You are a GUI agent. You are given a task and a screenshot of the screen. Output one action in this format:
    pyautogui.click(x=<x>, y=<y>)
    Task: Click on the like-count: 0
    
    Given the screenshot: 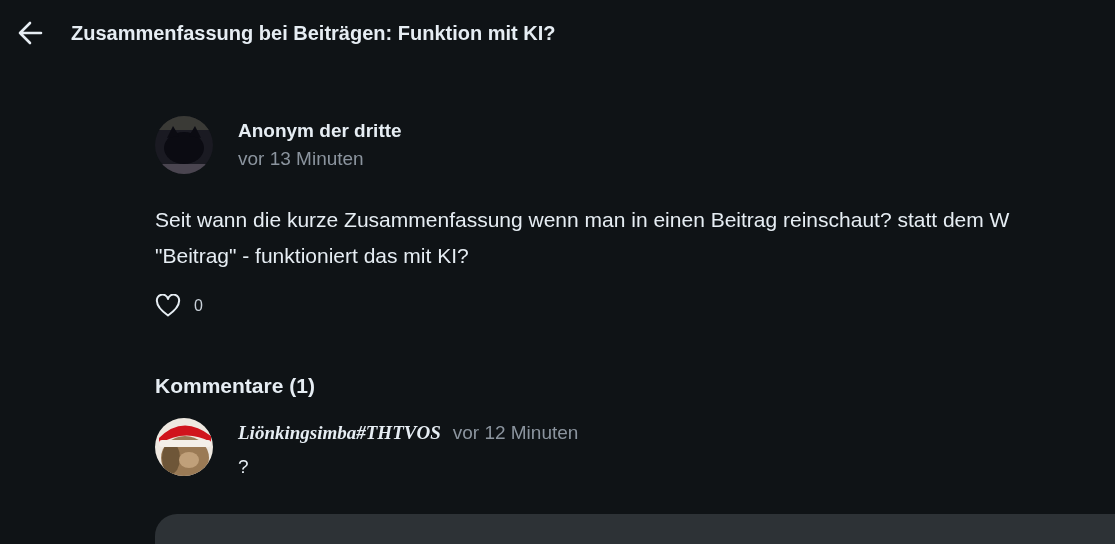 What is the action you would take?
    pyautogui.click(x=198, y=306)
    